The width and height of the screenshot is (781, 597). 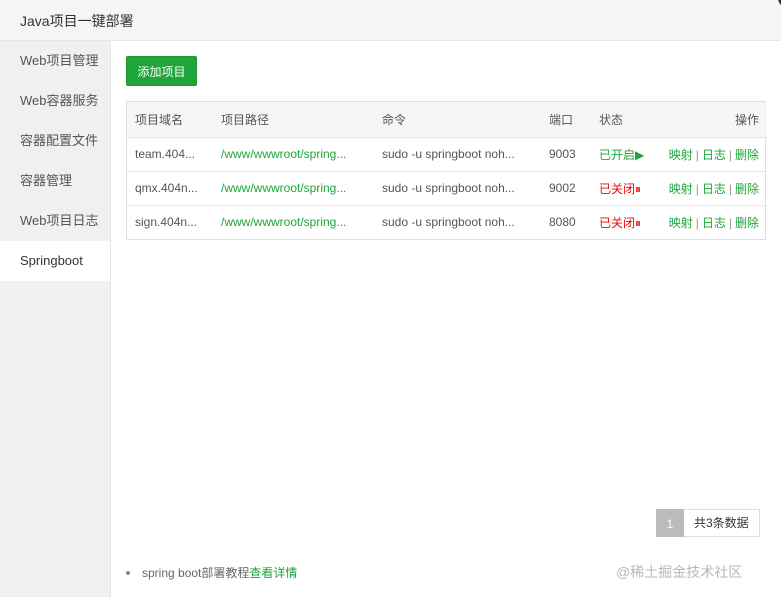 I want to click on column-header-status: 状态, so click(x=611, y=119).